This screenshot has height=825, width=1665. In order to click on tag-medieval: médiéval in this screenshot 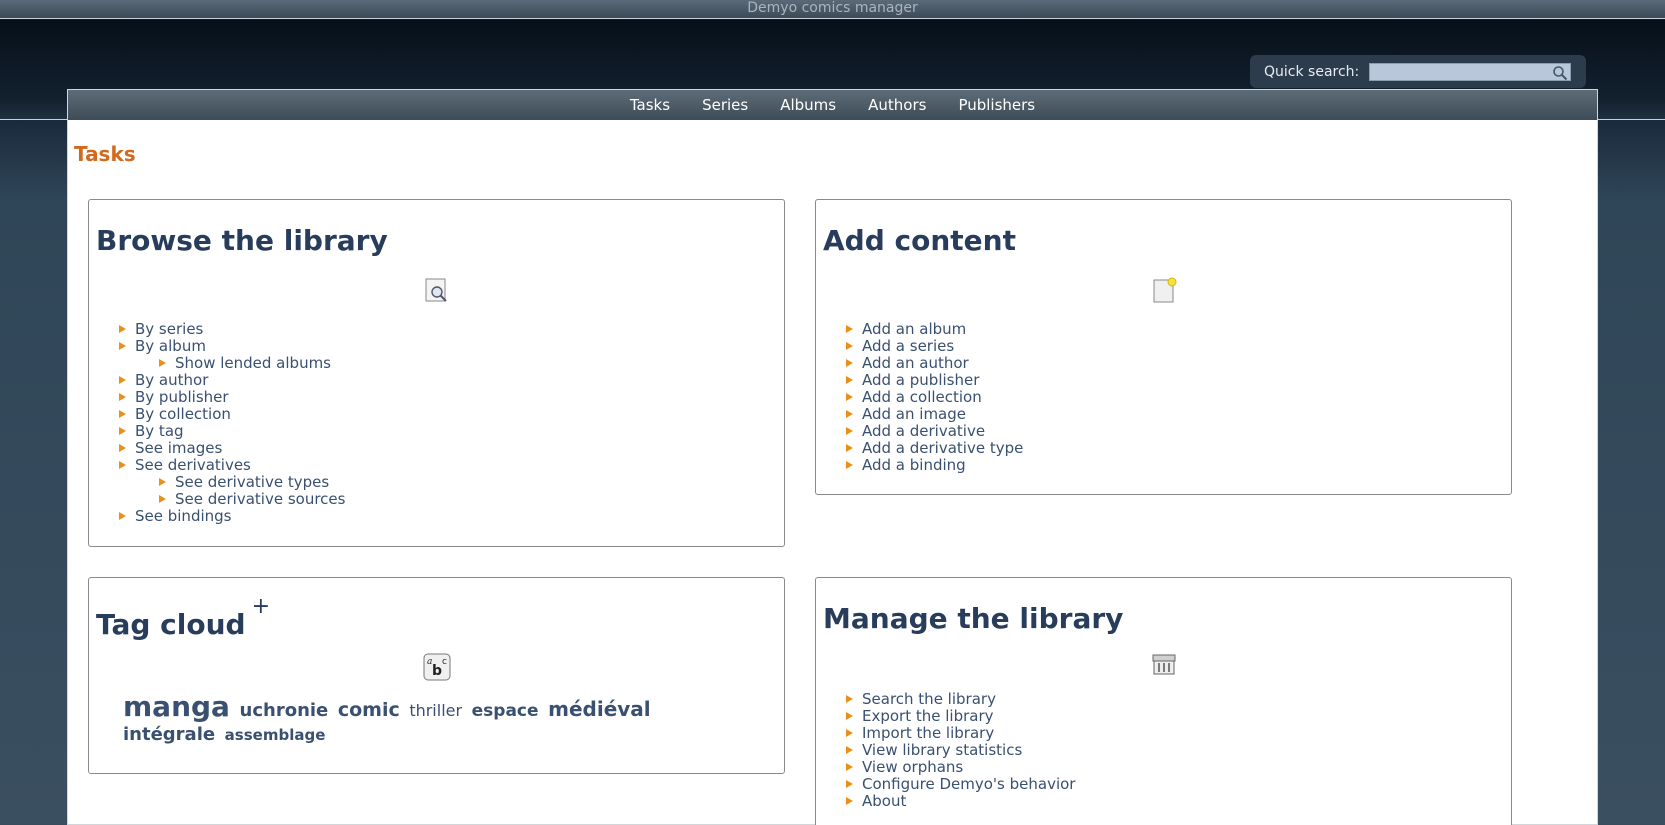, I will do `click(599, 709)`.